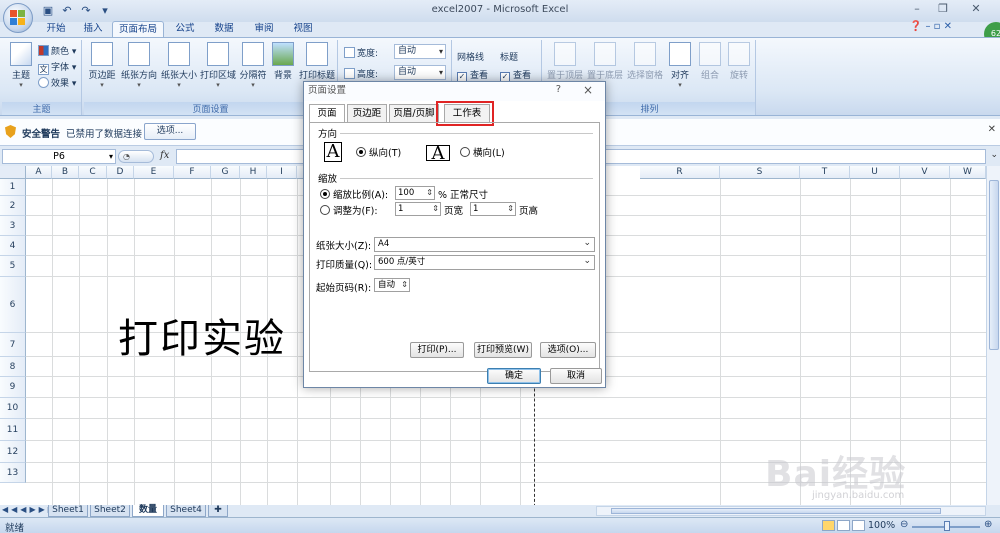 Image resolution: width=1000 pixels, height=533 pixels. I want to click on rotate-button: 旋转, so click(739, 61).